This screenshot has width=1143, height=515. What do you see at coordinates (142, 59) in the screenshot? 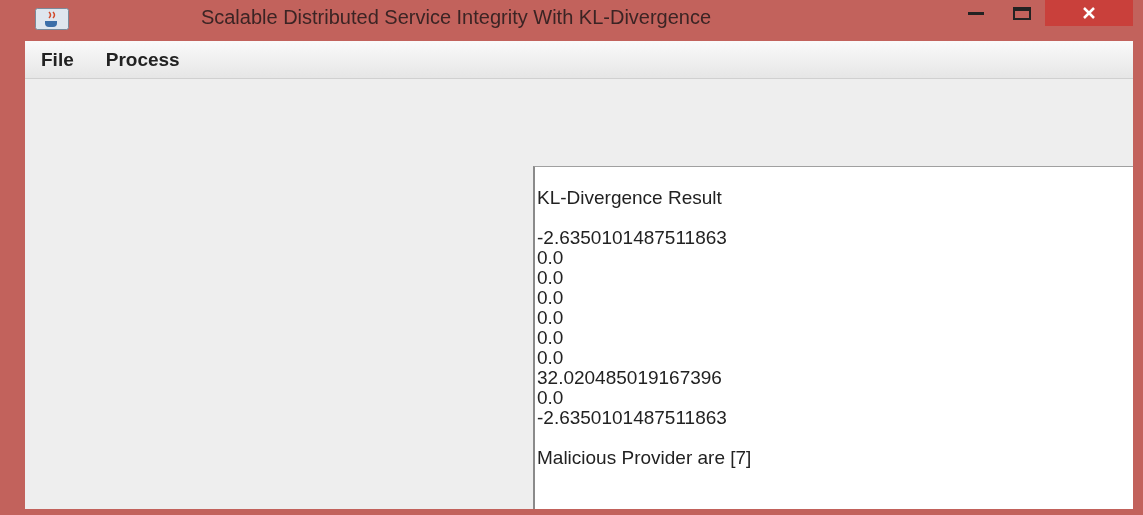
I see `menu-item: Process` at bounding box center [142, 59].